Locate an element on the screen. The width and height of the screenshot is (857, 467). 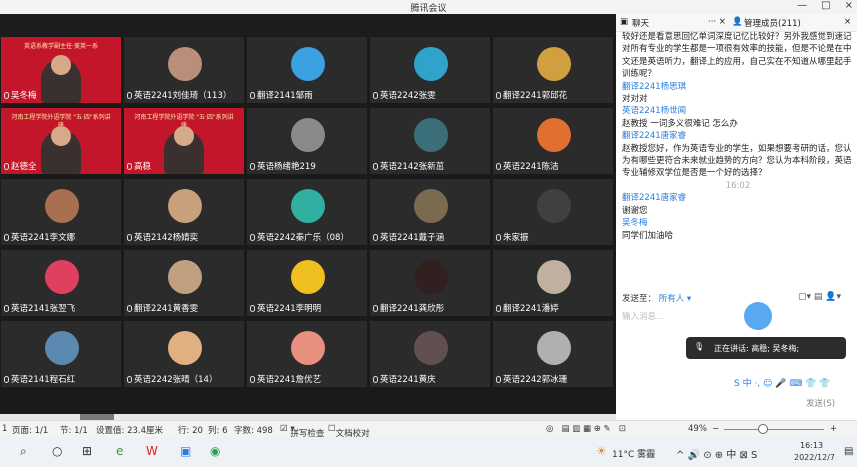
participant-tile: 翻译2241郭邱花 is located at coordinates (553, 70).